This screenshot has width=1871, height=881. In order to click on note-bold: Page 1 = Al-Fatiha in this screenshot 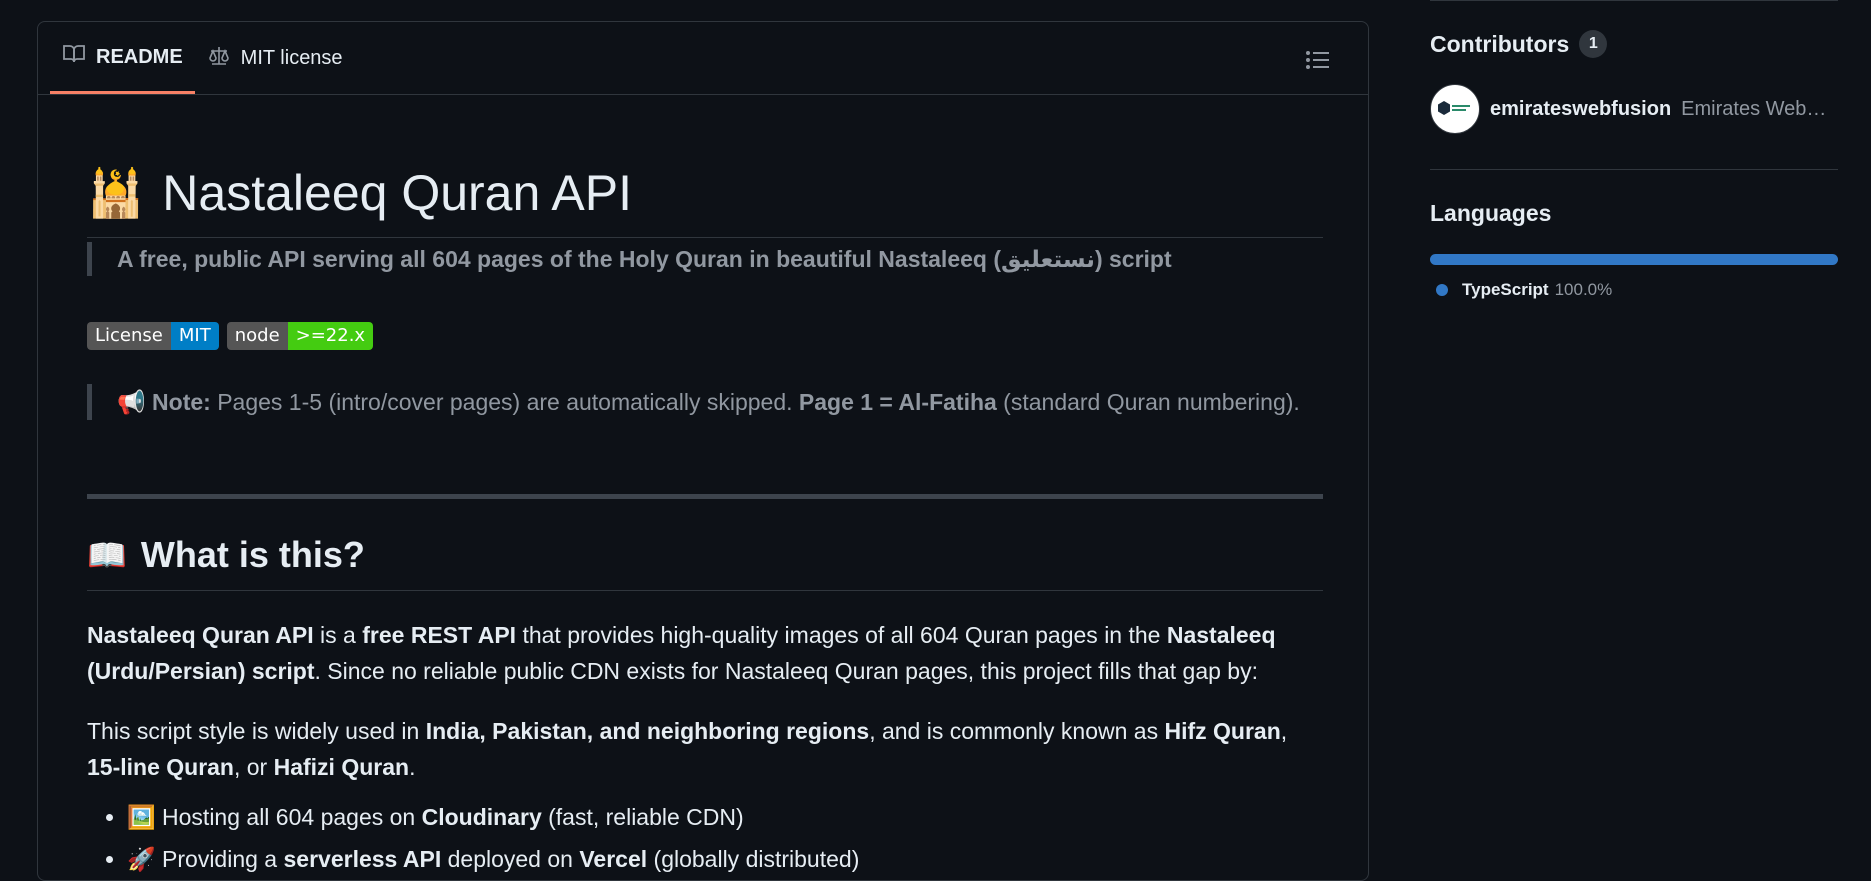, I will do `click(897, 402)`.